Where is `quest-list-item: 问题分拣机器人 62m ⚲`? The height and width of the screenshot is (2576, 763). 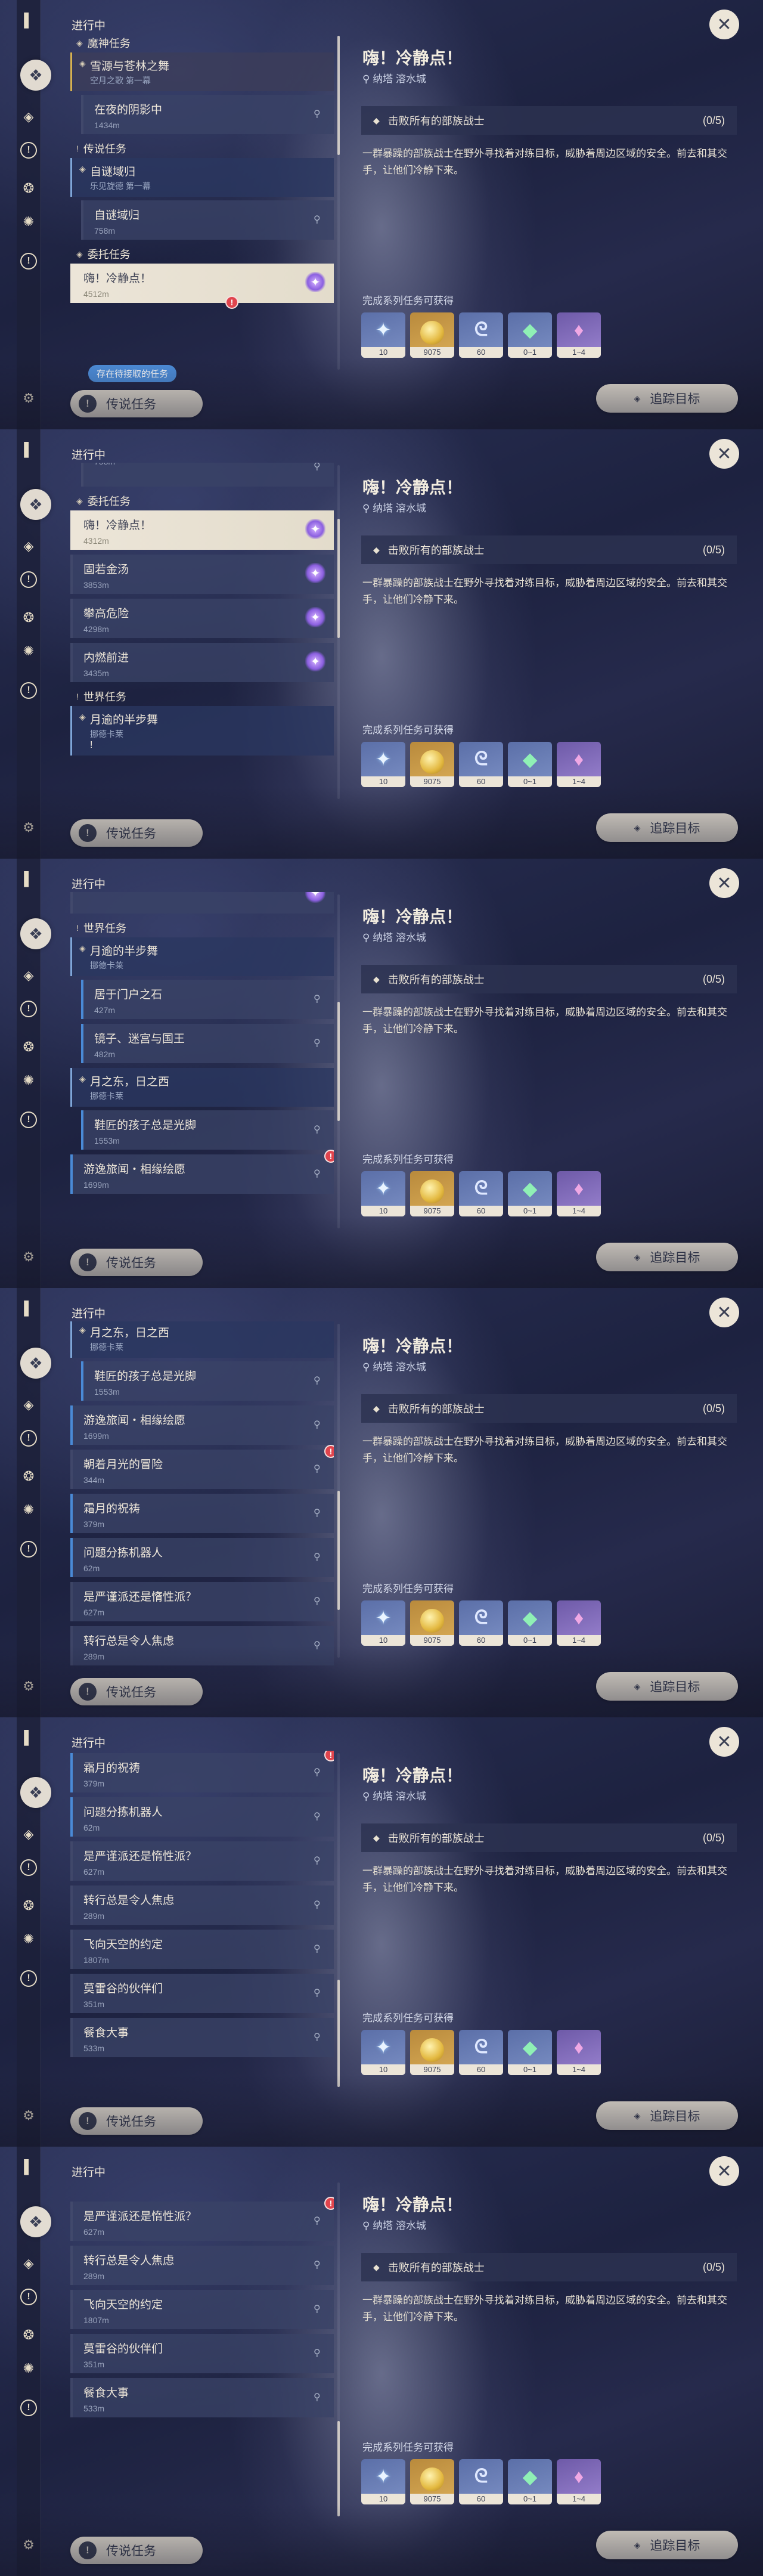 quest-list-item: 问题分拣机器人 62m ⚲ is located at coordinates (202, 1817).